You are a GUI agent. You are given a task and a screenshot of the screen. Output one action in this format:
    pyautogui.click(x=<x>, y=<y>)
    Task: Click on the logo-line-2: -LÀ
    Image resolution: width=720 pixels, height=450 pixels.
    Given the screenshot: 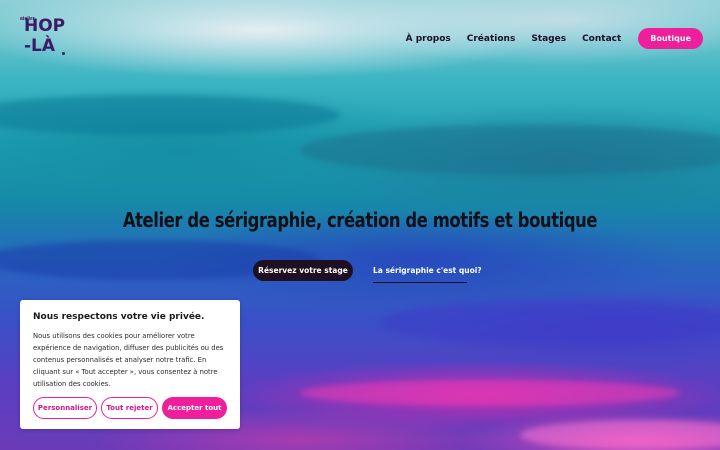 What is the action you would take?
    pyautogui.click(x=40, y=46)
    